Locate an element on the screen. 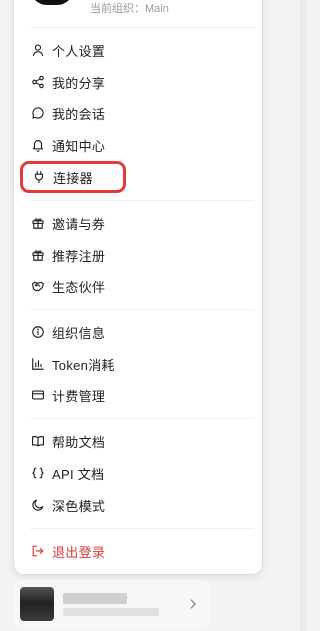 The image size is (320, 631). menu-item-referral-signup: 推荐注册 is located at coordinates (138, 255).